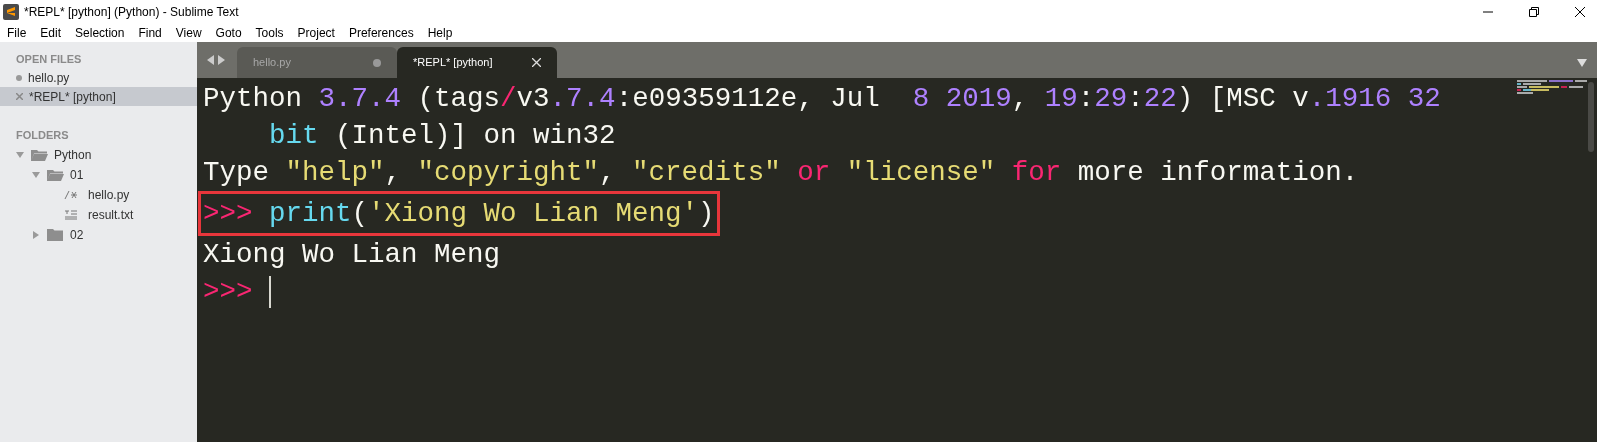 The height and width of the screenshot is (442, 1597). What do you see at coordinates (71, 195) in the screenshot?
I see `comment-file-icon` at bounding box center [71, 195].